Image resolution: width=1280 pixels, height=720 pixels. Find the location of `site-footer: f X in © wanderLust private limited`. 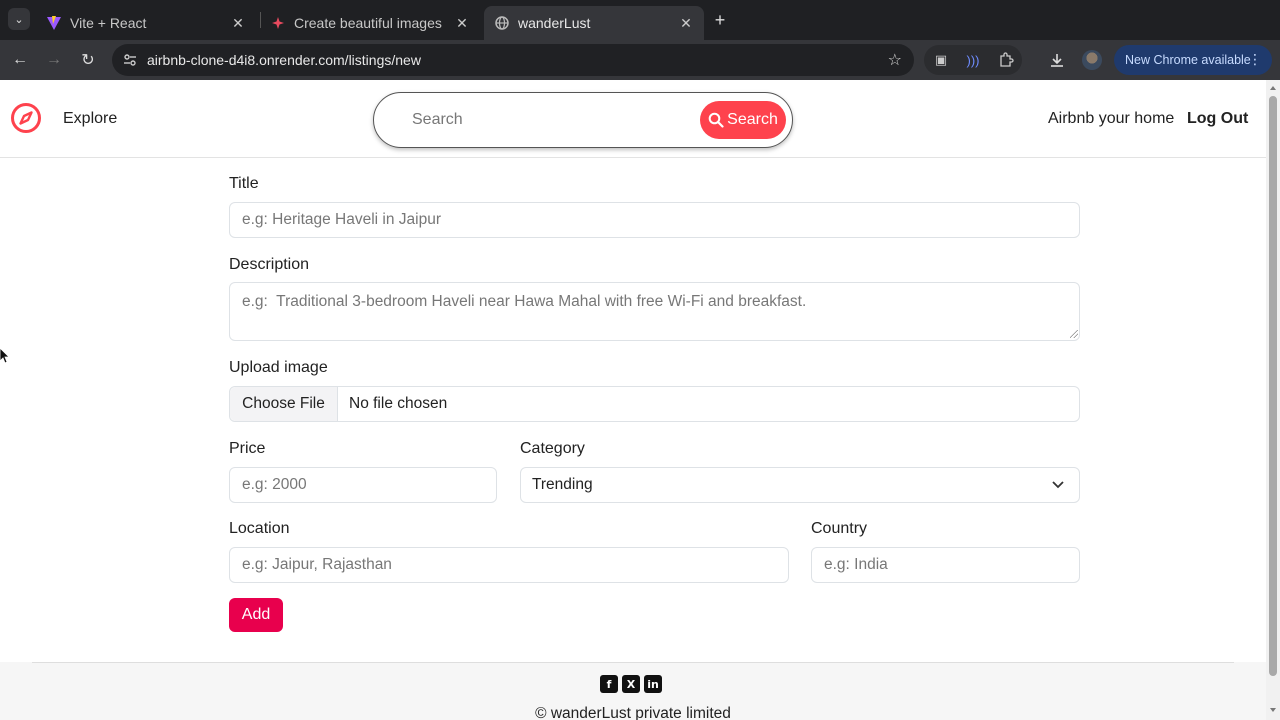

site-footer: f X in © wanderLust private limited is located at coordinates (633, 691).